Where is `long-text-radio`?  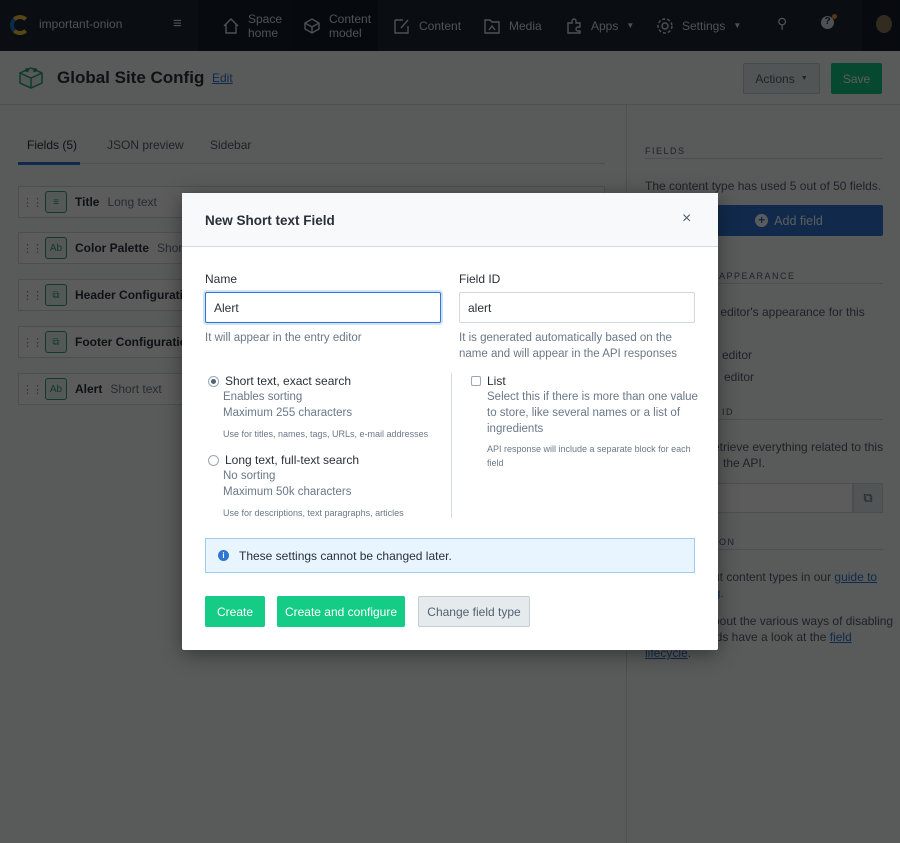 long-text-radio is located at coordinates (213, 460).